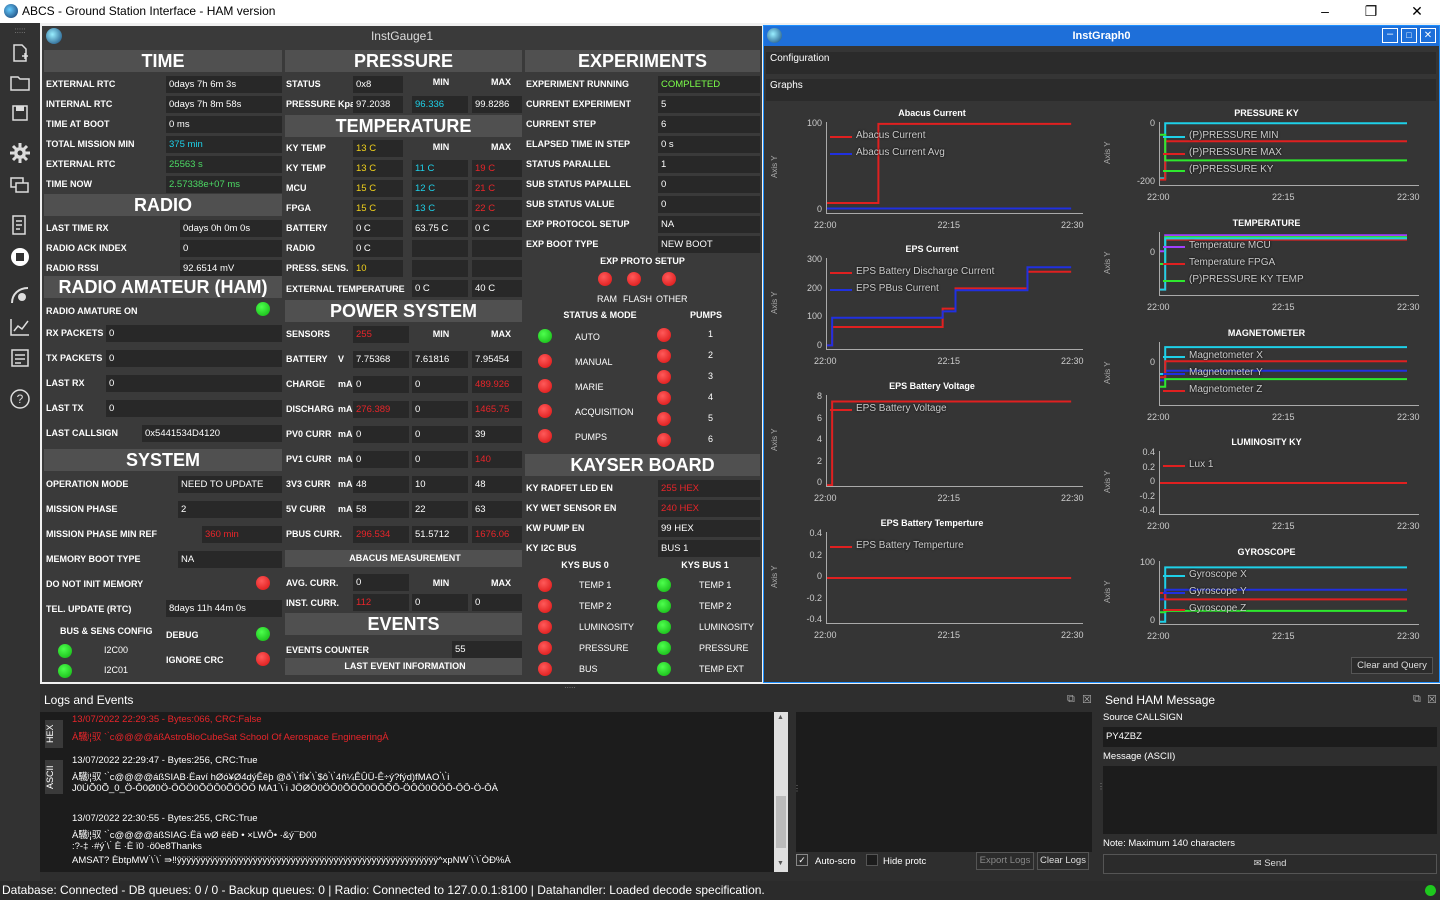 The image size is (1440, 900). I want to click on radio-amature-on-label: RADIO AMATURE ON, so click(92, 311).